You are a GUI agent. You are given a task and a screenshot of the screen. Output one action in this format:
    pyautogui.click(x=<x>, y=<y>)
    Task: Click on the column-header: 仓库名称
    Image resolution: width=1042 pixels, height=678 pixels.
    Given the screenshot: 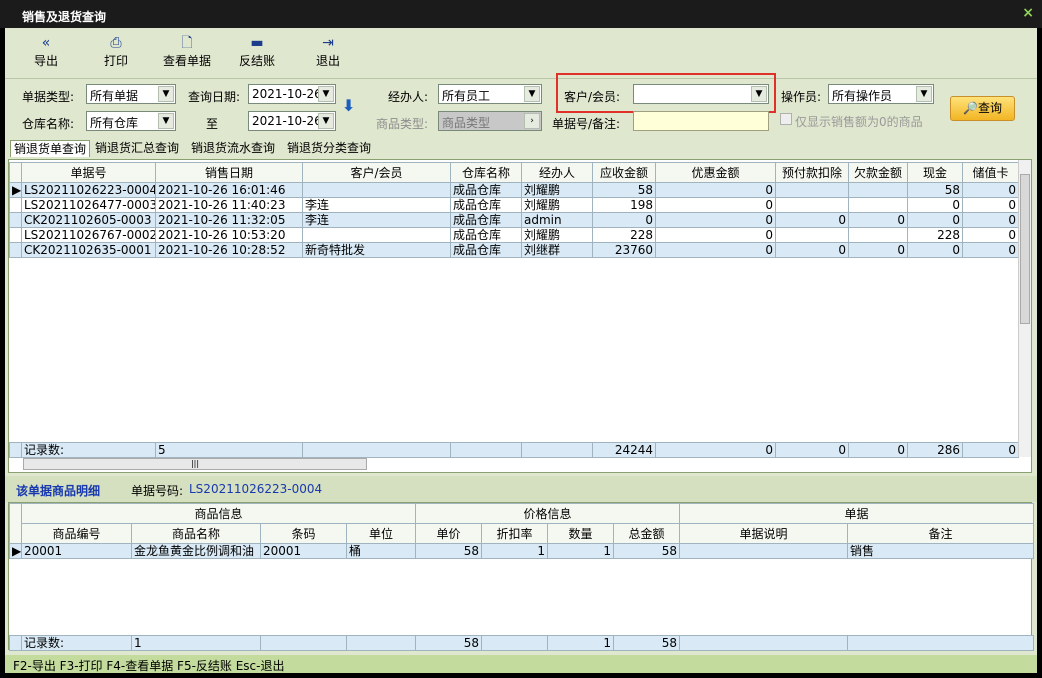 What is the action you would take?
    pyautogui.click(x=486, y=172)
    